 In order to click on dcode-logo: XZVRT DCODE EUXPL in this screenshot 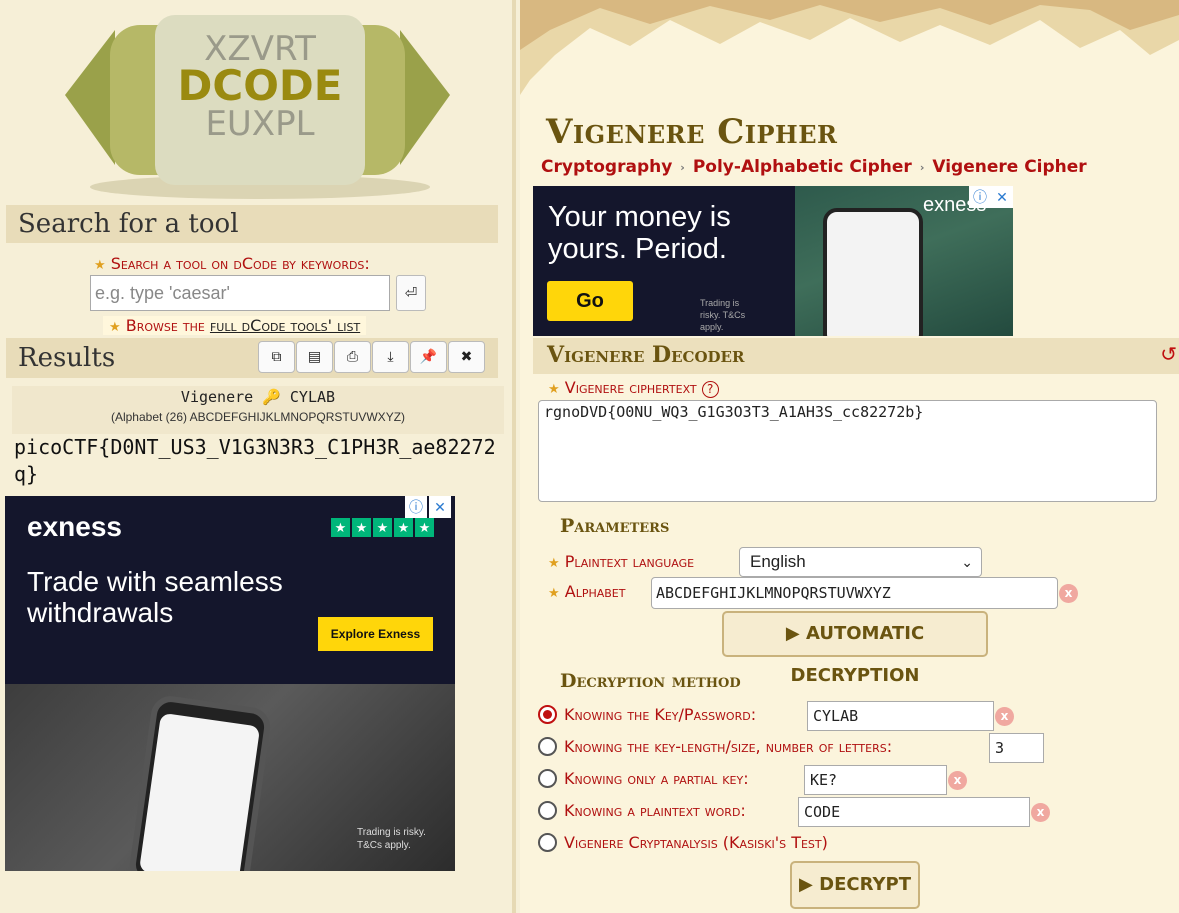, I will do `click(257, 102)`.